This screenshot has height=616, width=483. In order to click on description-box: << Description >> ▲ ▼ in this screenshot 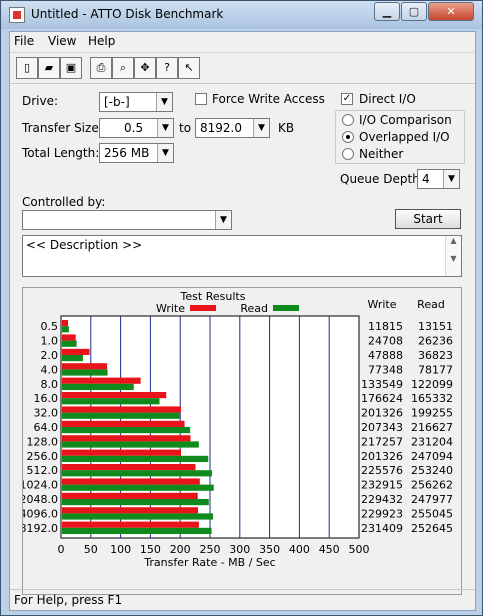, I will do `click(242, 256)`.